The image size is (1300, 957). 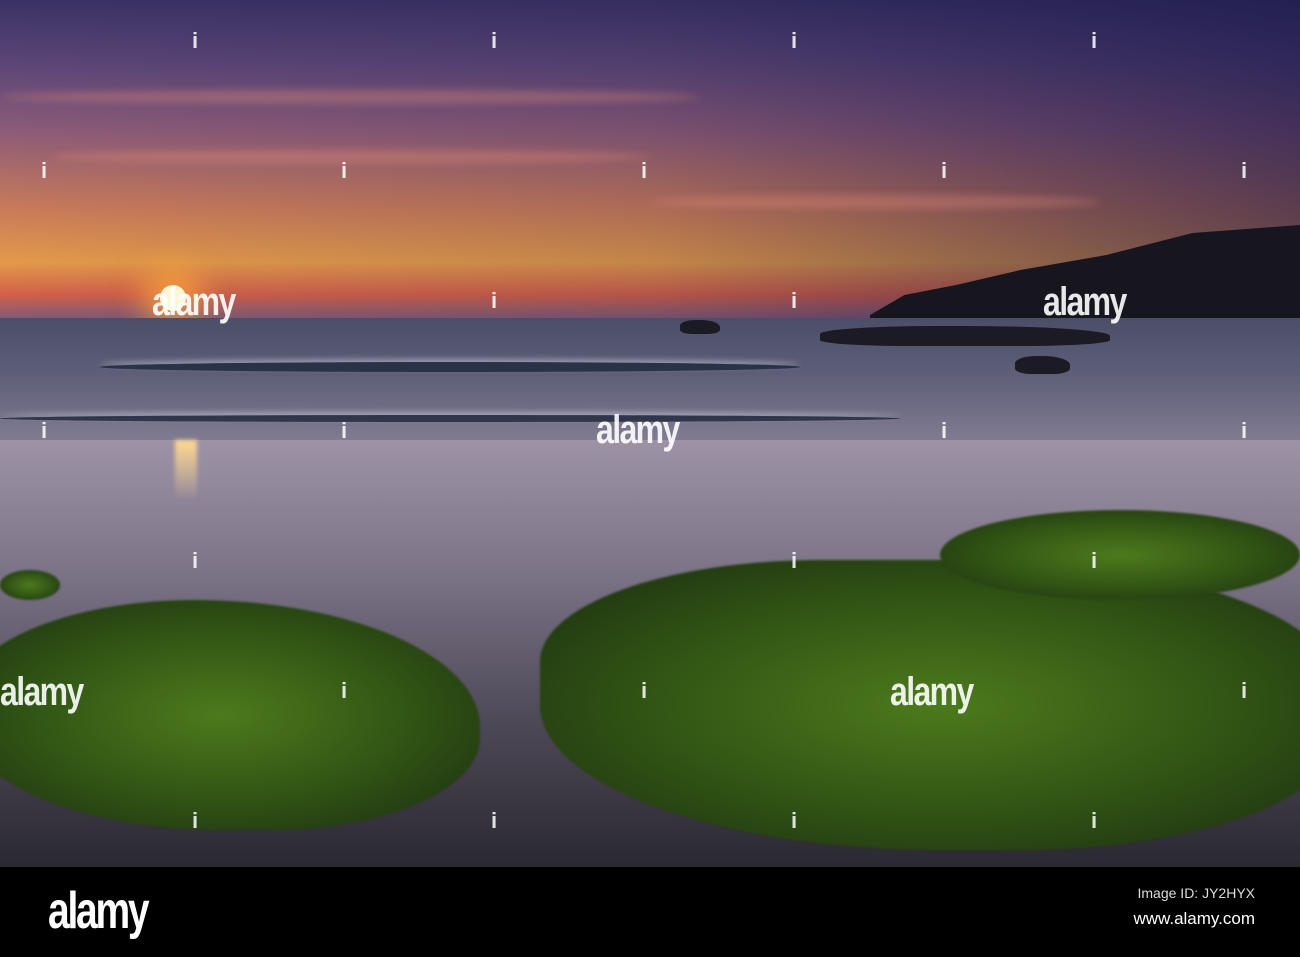 I want to click on sun-reflection, so click(x=186, y=470).